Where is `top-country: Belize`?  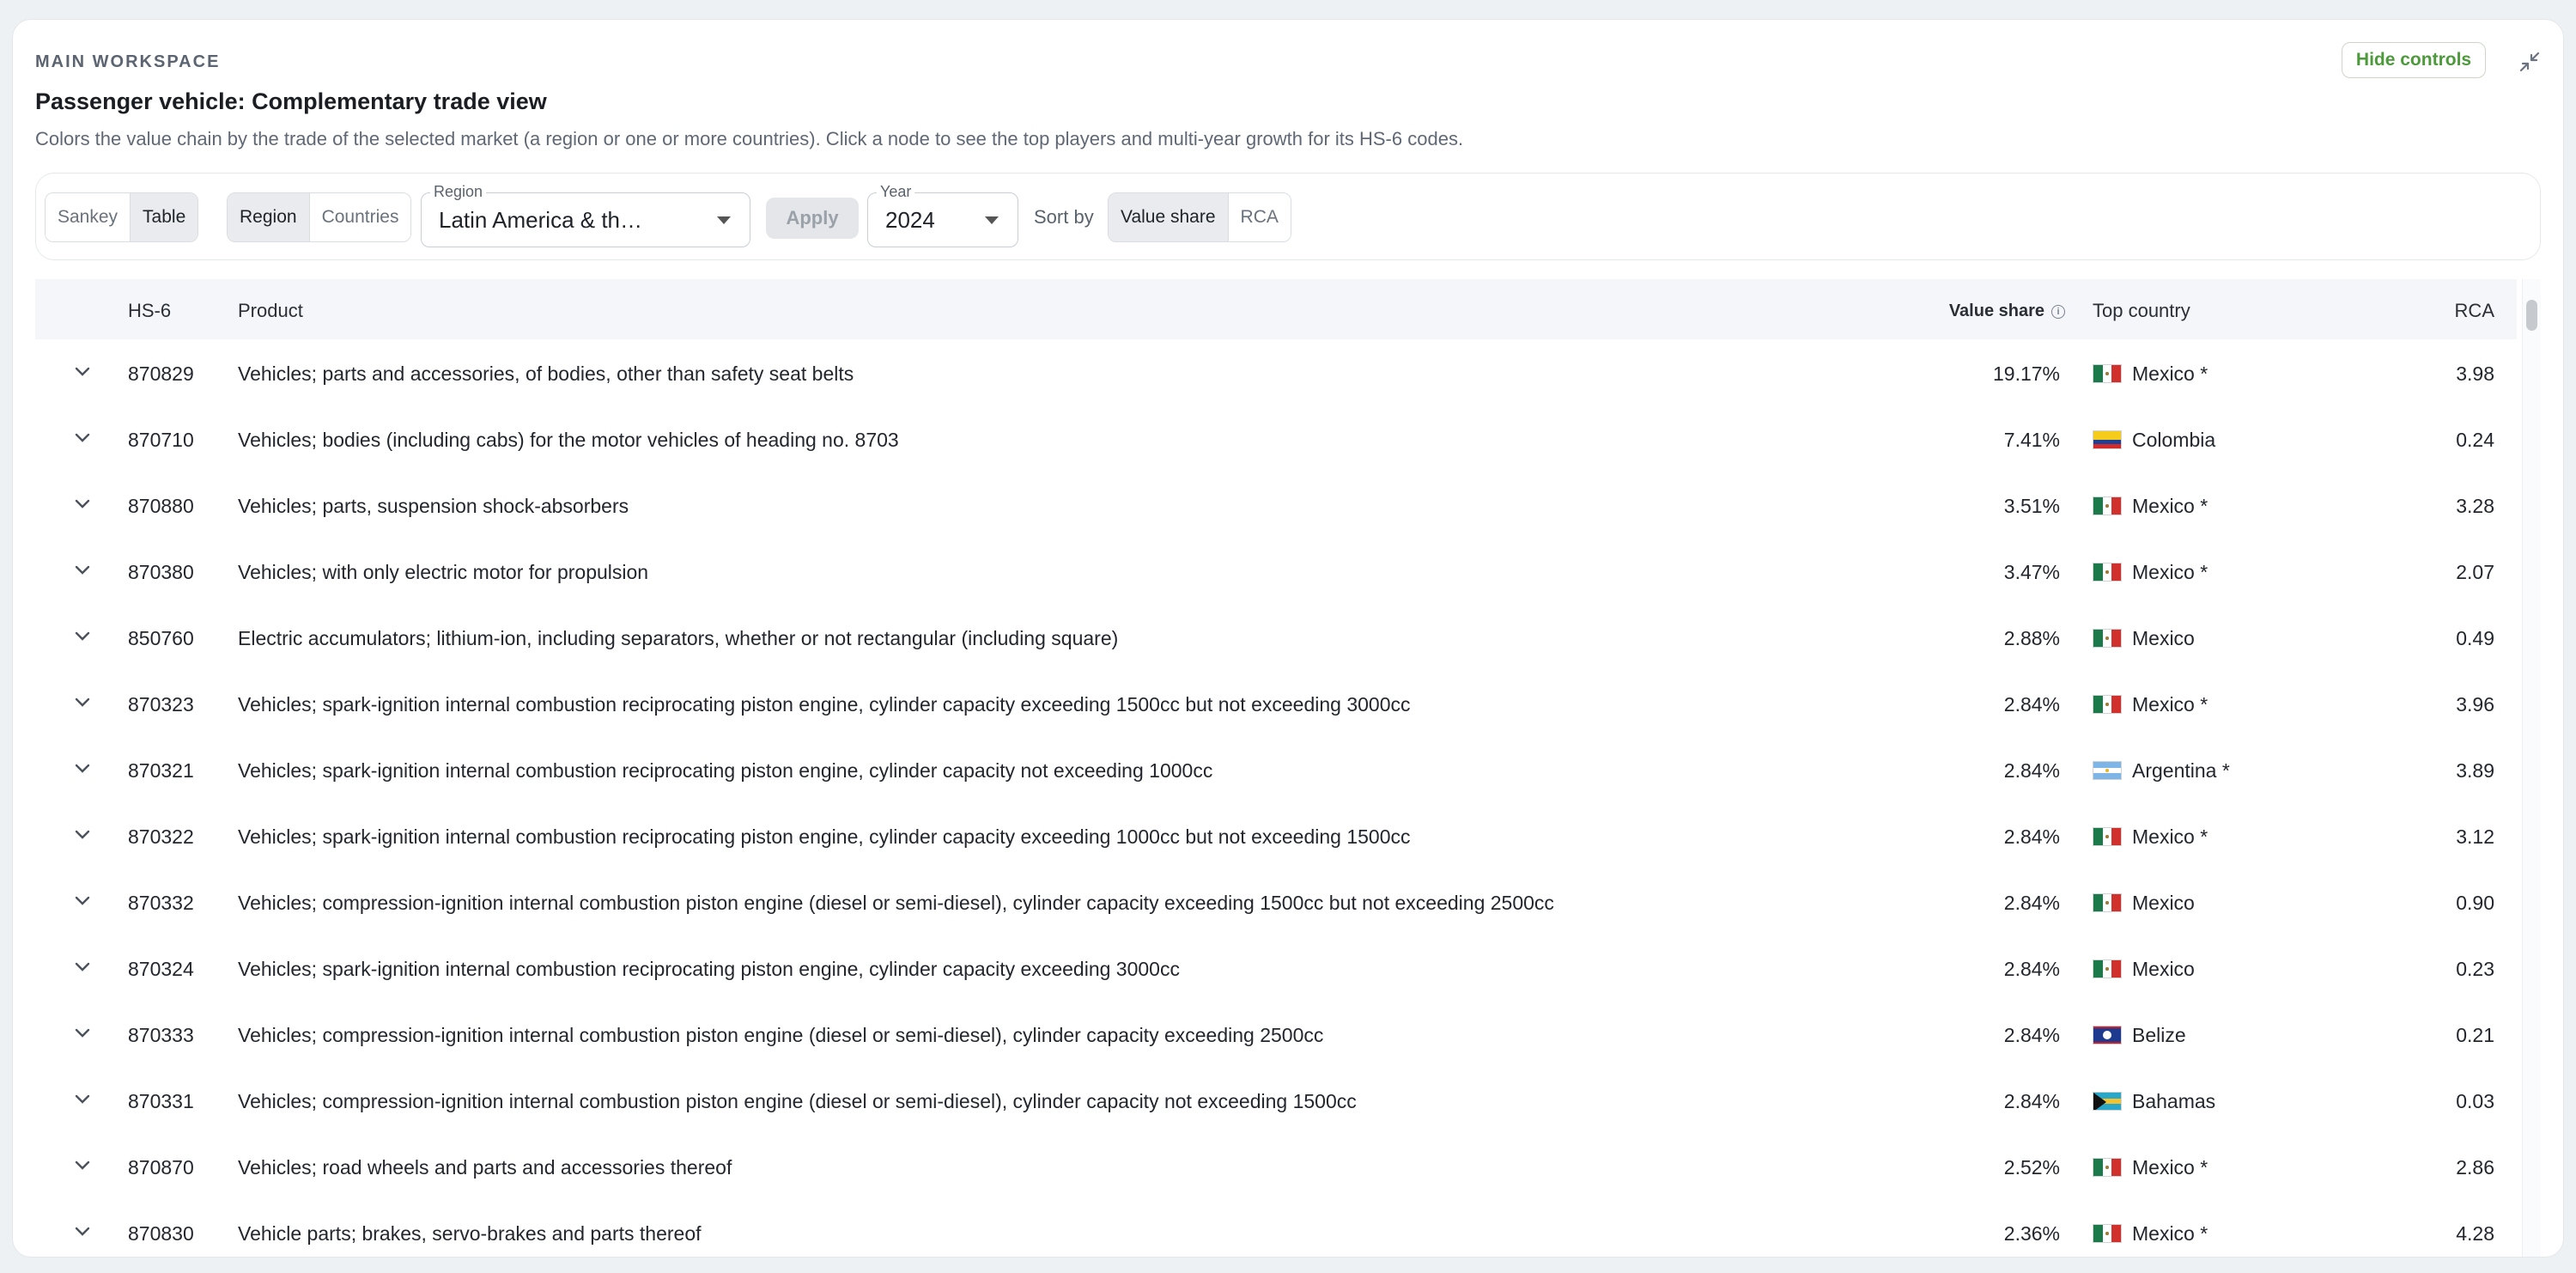 top-country: Belize is located at coordinates (2159, 1035).